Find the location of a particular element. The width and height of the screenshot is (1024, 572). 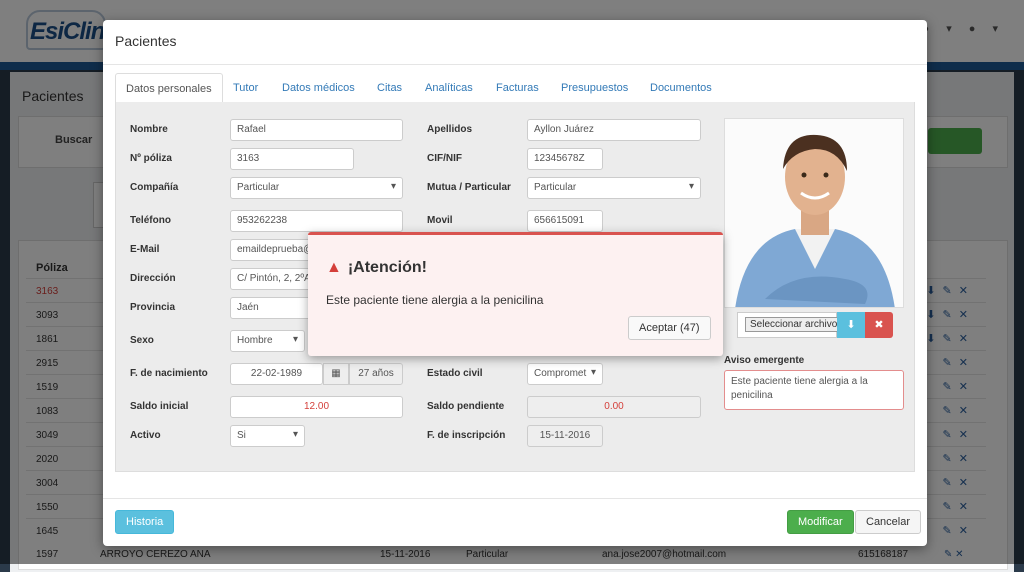

poliza-field: 3163 is located at coordinates (292, 159).